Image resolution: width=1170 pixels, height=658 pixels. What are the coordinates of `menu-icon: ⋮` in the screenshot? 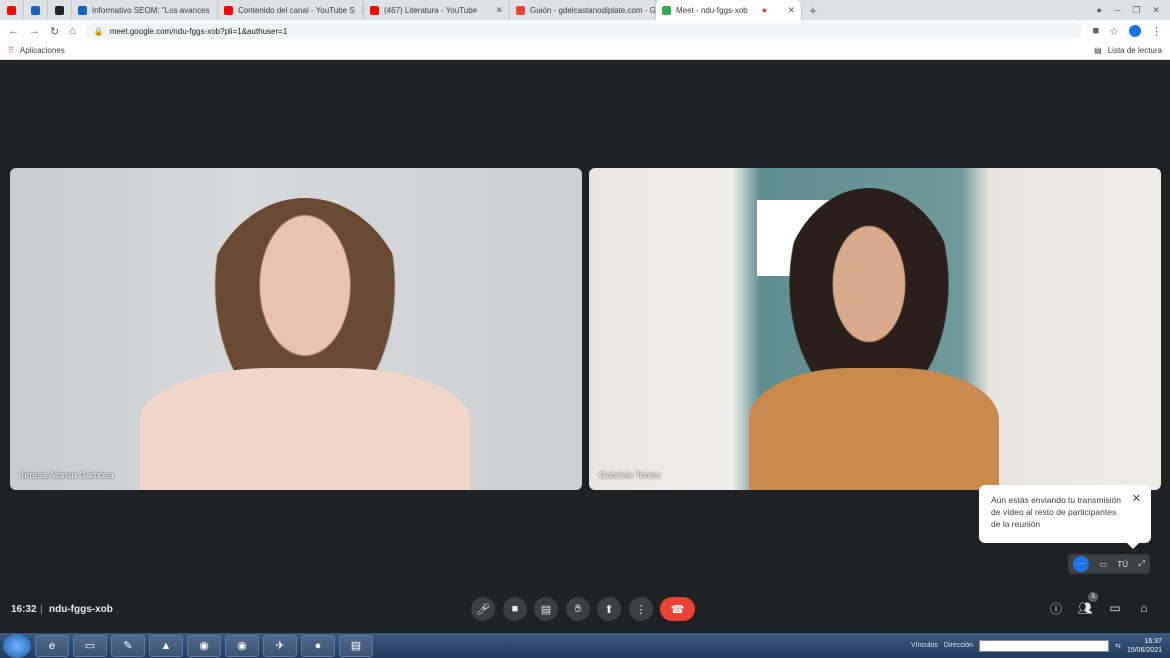 It's located at (1156, 31).